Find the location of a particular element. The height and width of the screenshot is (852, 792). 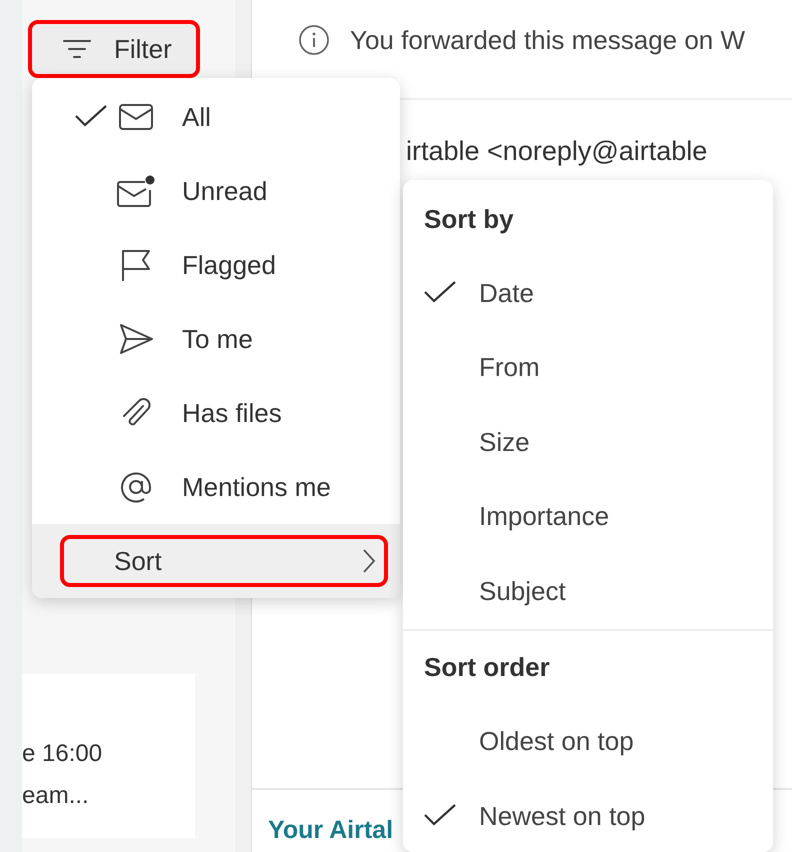

sort-menu-item: Sort is located at coordinates (224, 561).